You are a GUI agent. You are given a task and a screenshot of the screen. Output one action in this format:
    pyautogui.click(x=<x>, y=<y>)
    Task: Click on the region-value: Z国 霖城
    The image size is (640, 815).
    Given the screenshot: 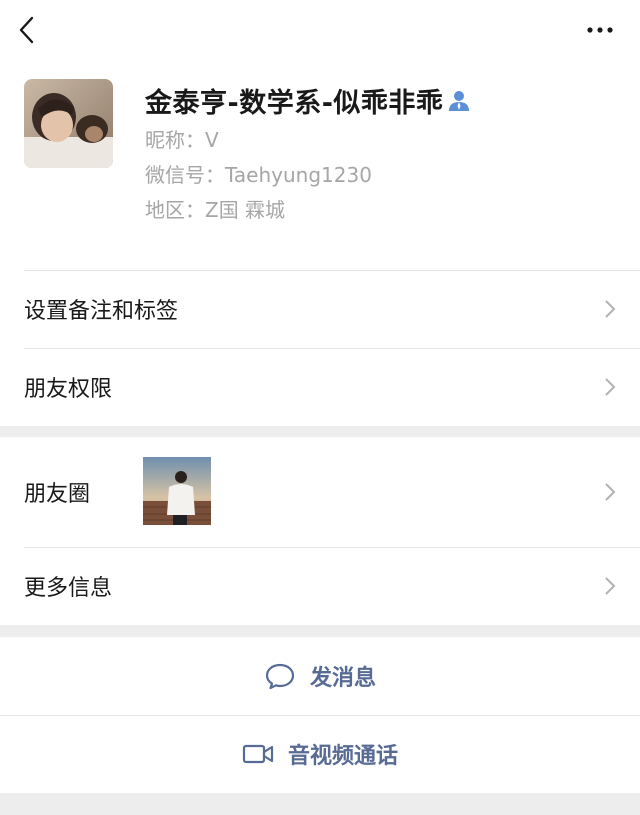 What is the action you would take?
    pyautogui.click(x=245, y=210)
    